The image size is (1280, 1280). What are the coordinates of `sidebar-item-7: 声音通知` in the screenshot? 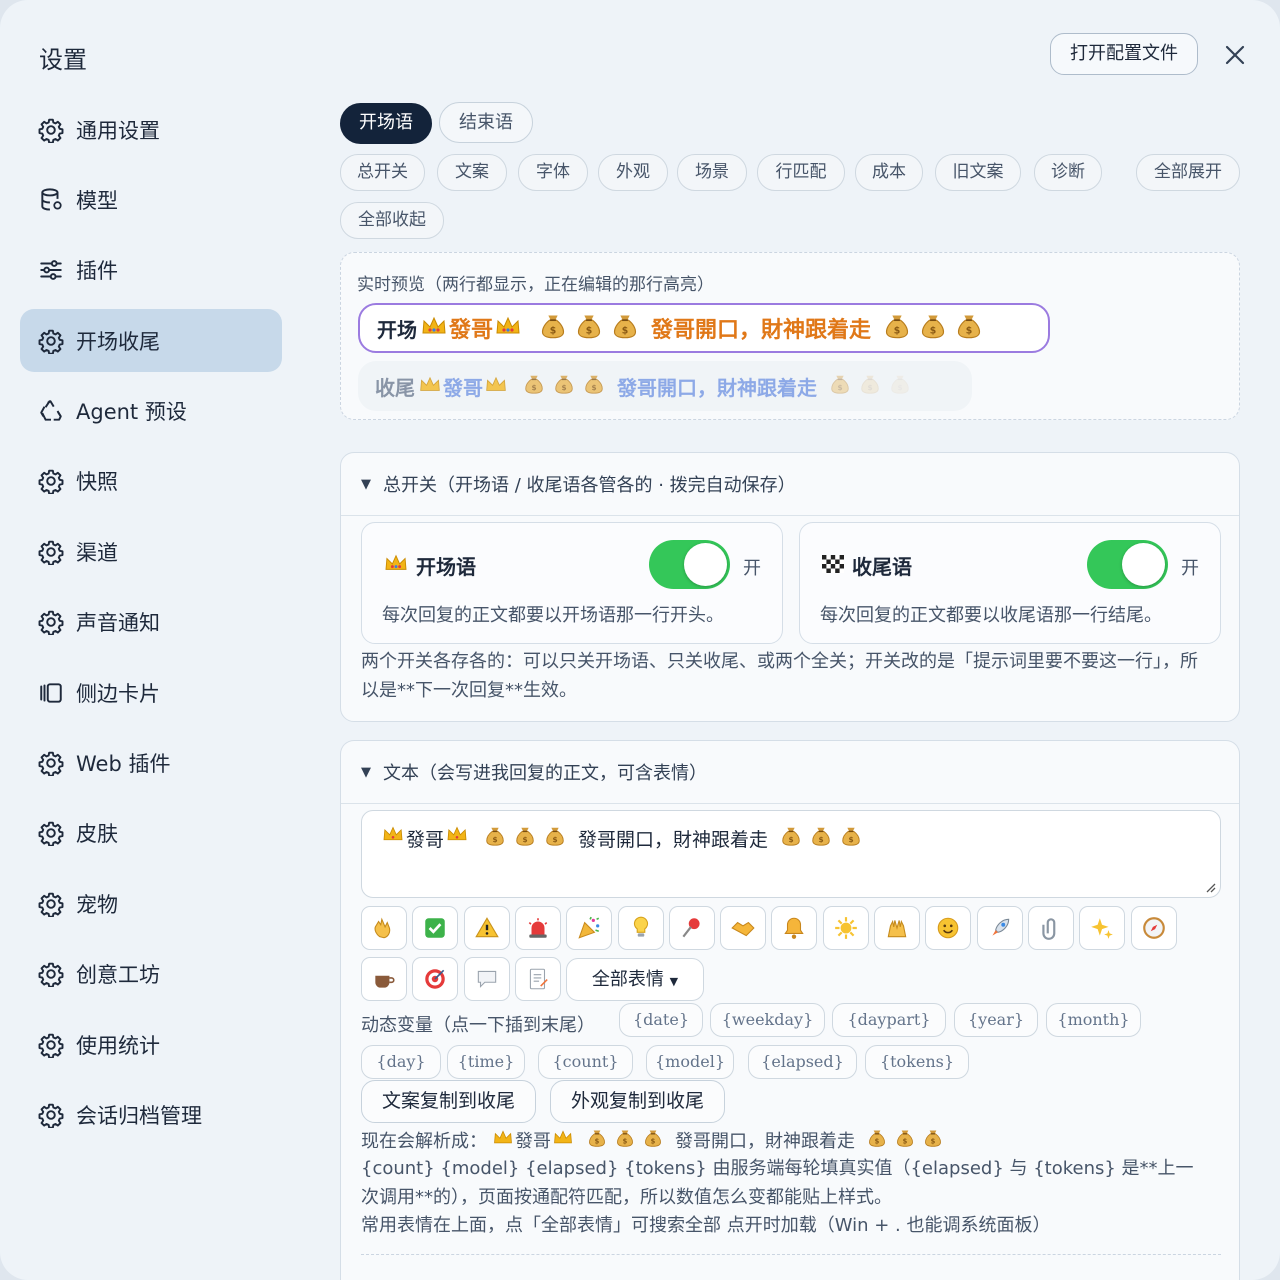 It's located at (151, 622).